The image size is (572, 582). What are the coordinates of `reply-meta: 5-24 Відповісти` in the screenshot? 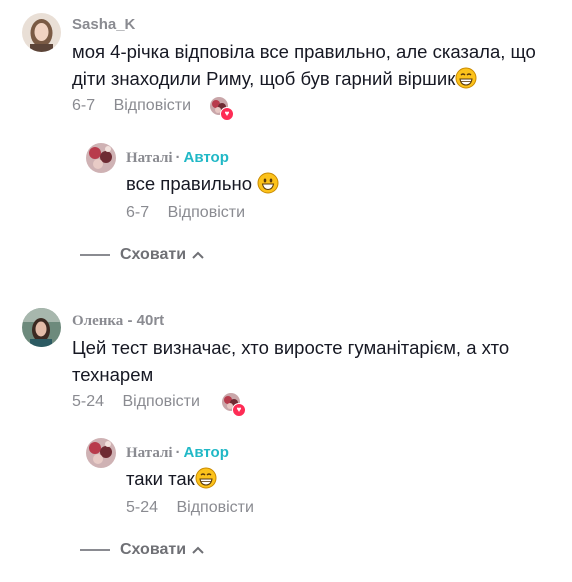 It's located at (190, 508).